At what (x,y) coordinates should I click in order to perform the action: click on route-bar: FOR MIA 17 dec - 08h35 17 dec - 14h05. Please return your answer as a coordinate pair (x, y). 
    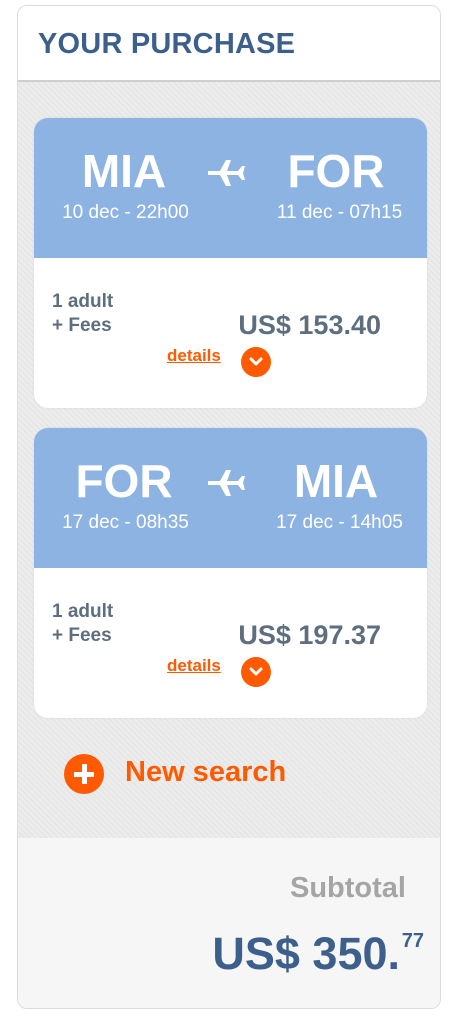
    Looking at the image, I should click on (230, 498).